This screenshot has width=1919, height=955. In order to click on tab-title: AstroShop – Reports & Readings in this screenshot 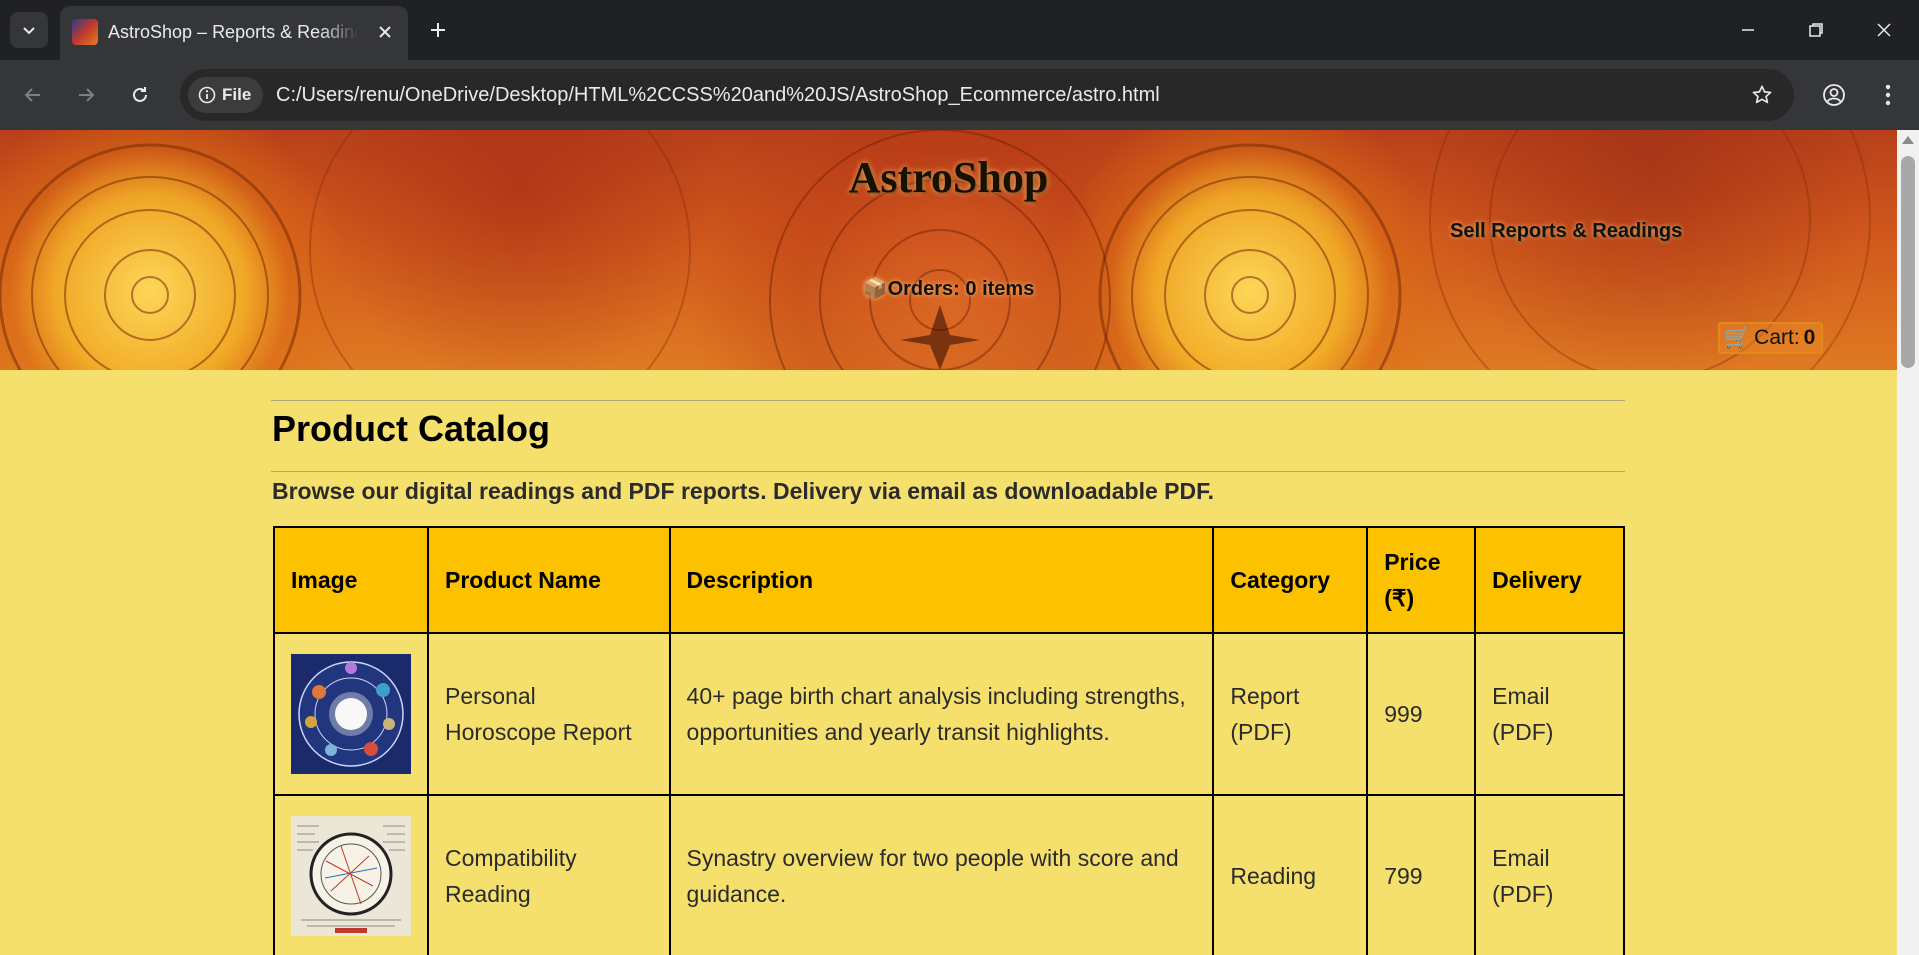, I will do `click(233, 32)`.